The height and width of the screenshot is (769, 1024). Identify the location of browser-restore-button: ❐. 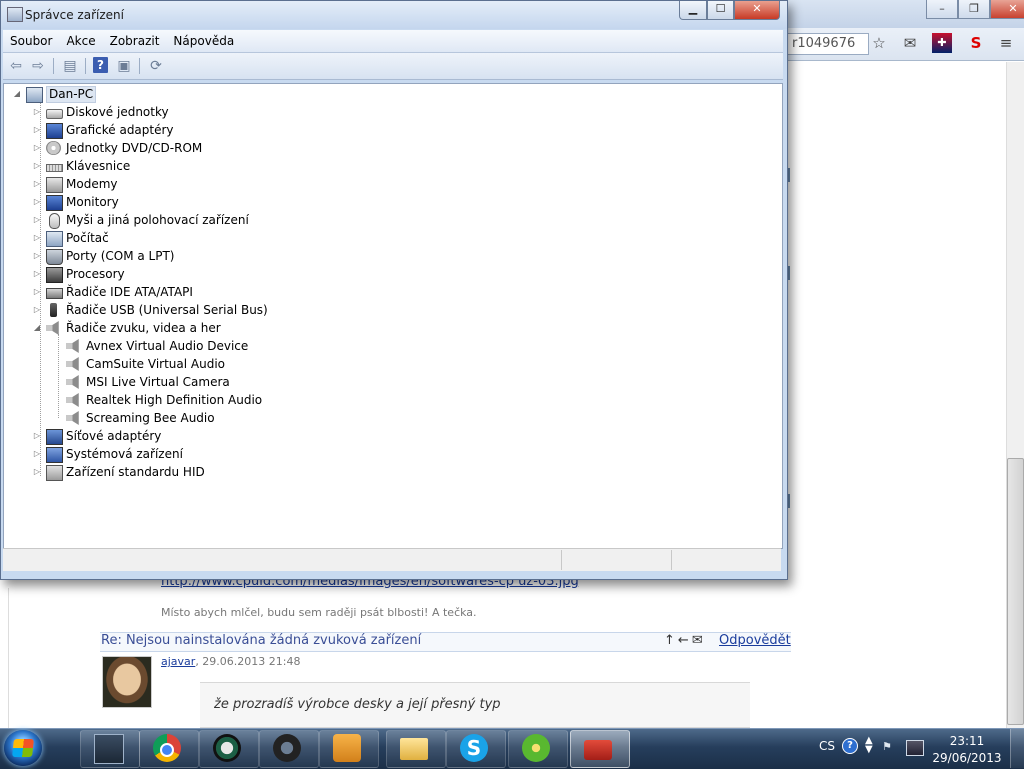
(974, 9).